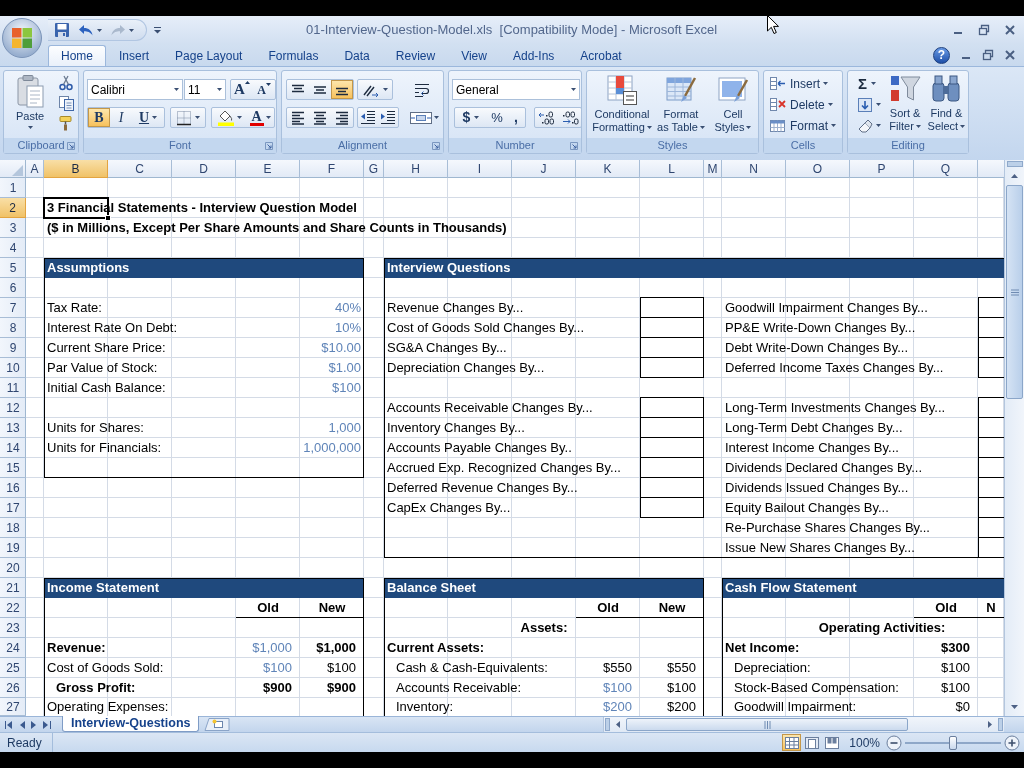  I want to click on align-bottom-button, so click(342, 89).